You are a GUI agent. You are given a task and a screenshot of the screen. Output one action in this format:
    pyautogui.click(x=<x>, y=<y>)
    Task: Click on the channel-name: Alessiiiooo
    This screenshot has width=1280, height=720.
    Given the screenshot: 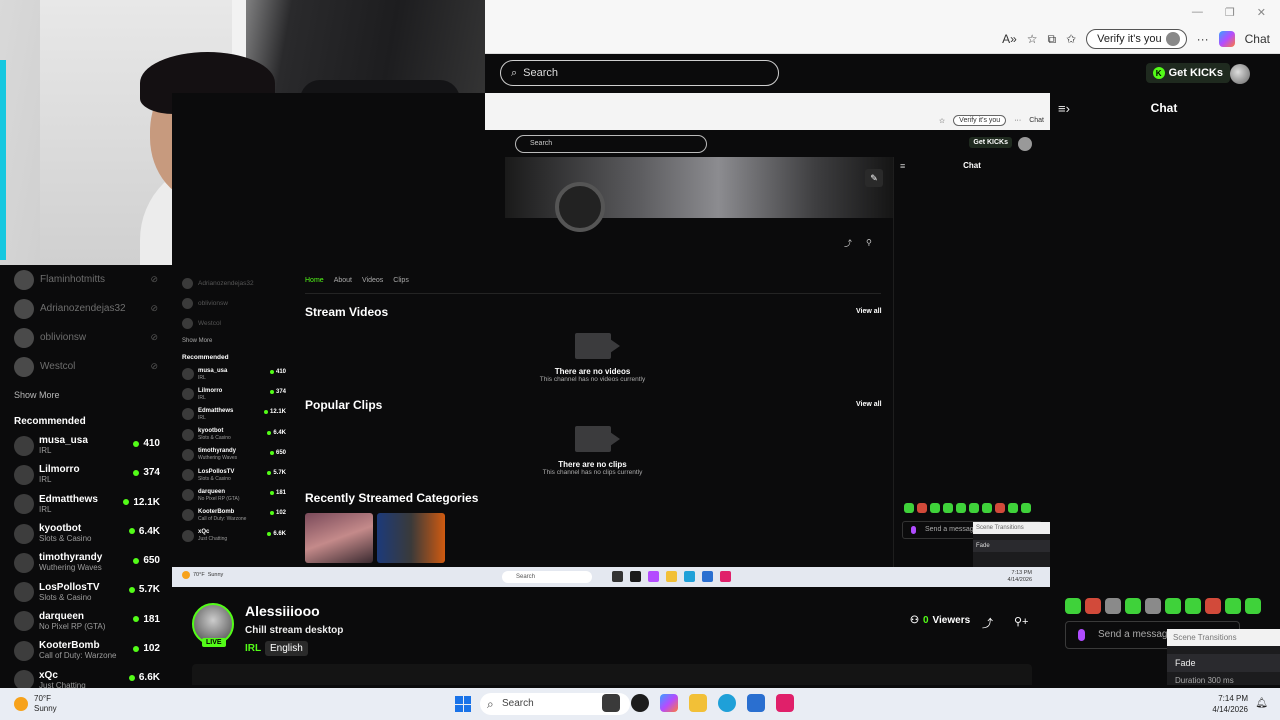 What is the action you would take?
    pyautogui.click(x=282, y=611)
    